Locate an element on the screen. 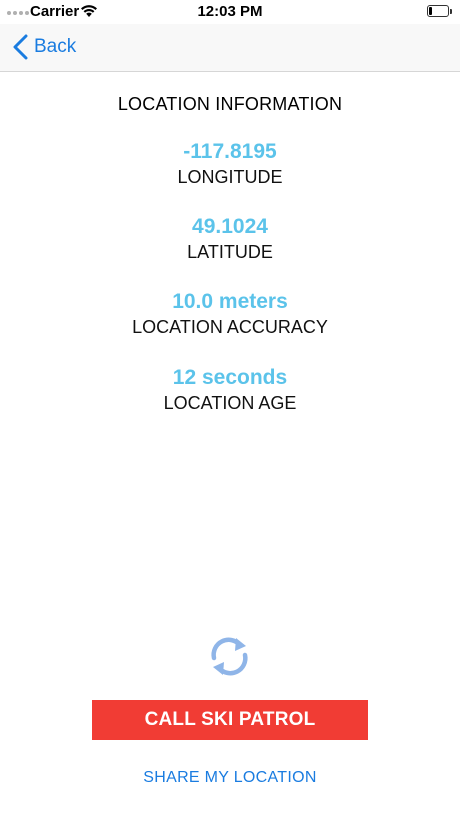 This screenshot has width=460, height=818. latitude-label: LATITUDE is located at coordinates (230, 252).